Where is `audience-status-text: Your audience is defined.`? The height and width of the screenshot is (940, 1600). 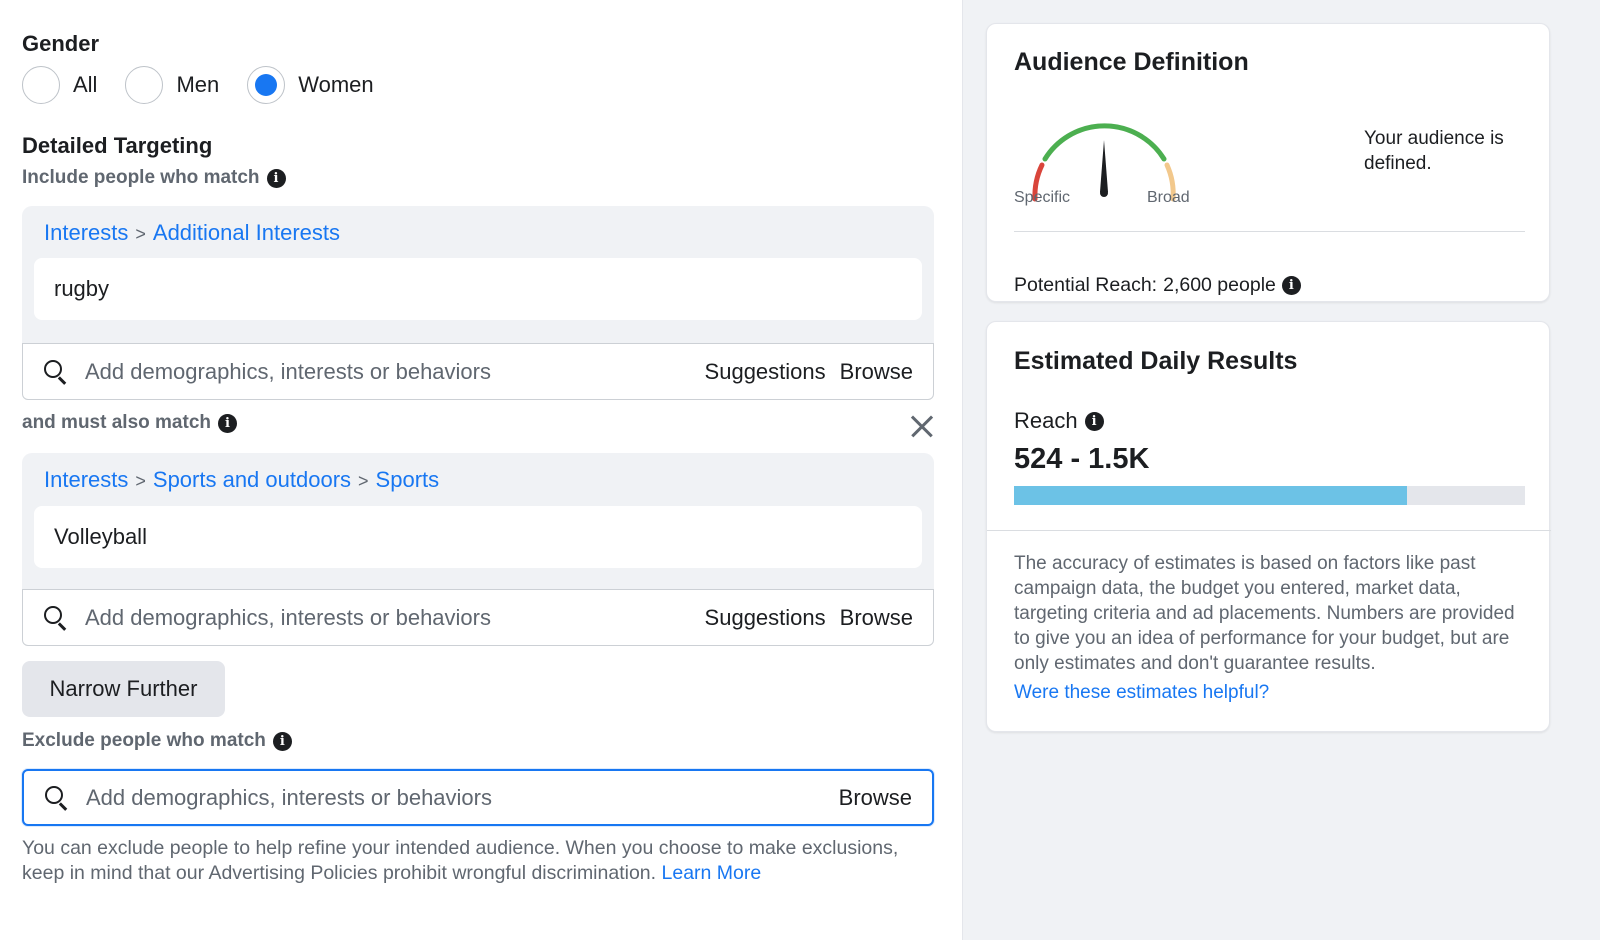 audience-status-text: Your audience is defined. is located at coordinates (1434, 151).